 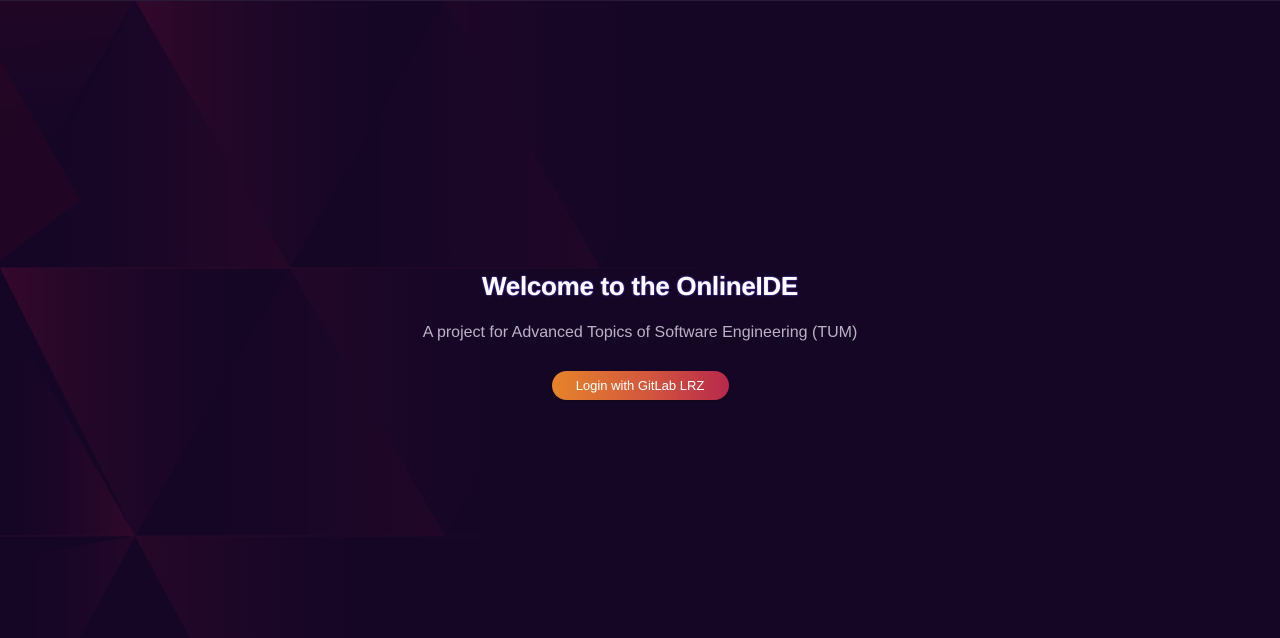 I want to click on login-gitlab-button: Login with GitLab LRZ, so click(x=640, y=385).